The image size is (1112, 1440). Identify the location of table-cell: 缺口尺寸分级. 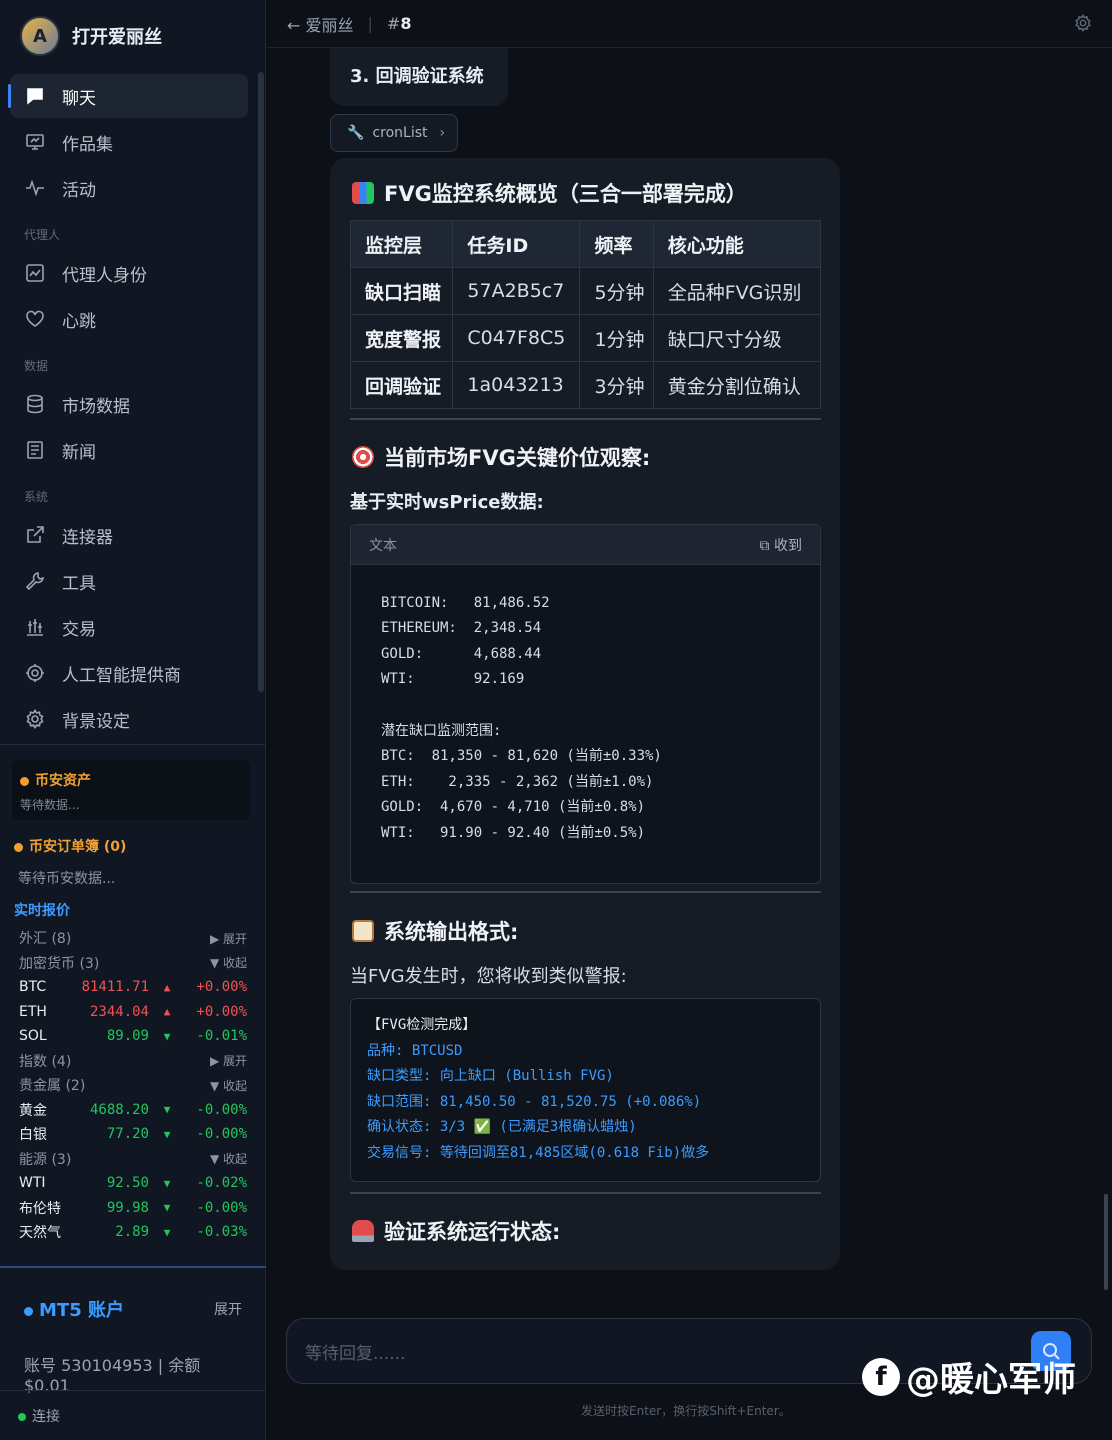
(737, 338).